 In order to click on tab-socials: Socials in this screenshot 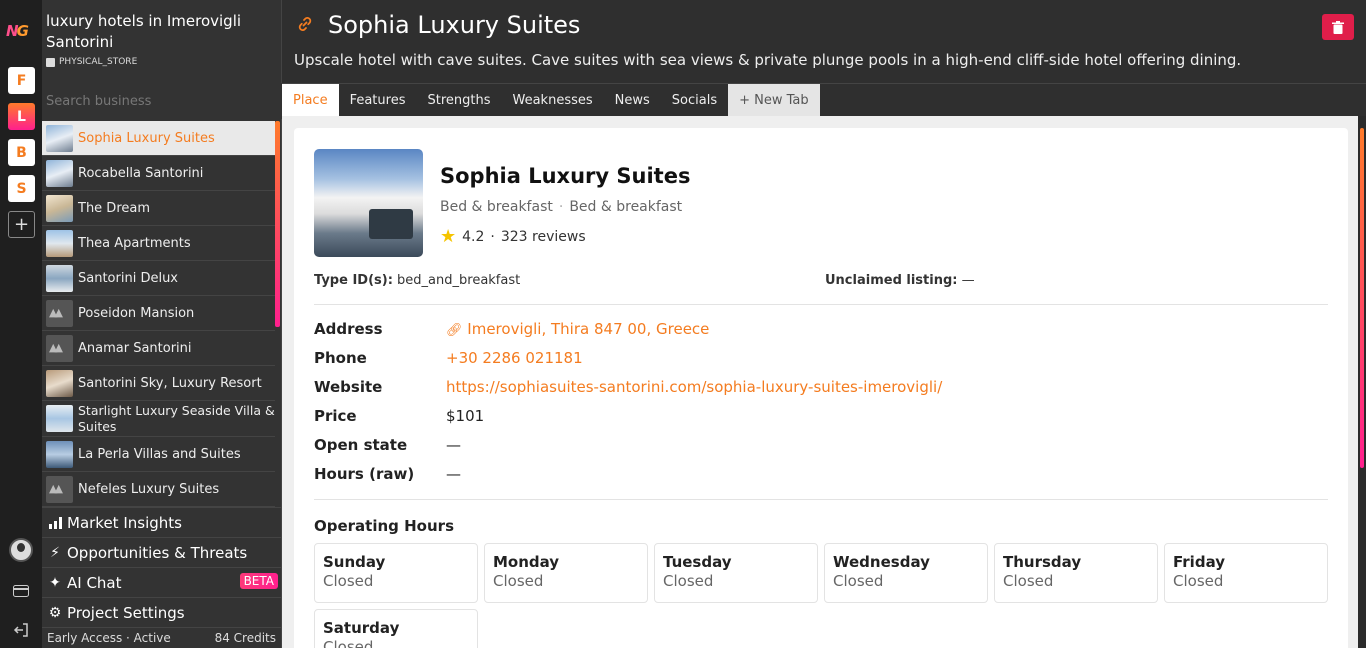, I will do `click(694, 100)`.